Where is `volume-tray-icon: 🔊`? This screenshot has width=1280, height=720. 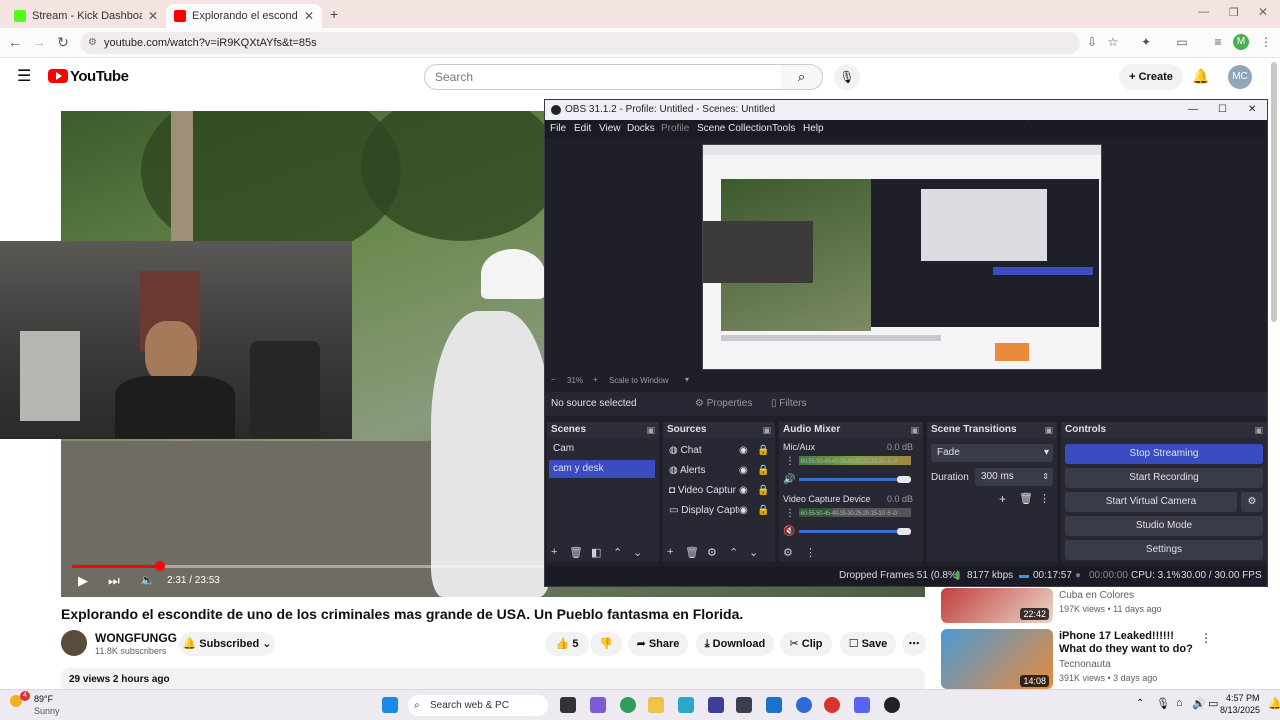
volume-tray-icon: 🔊 is located at coordinates (1199, 703).